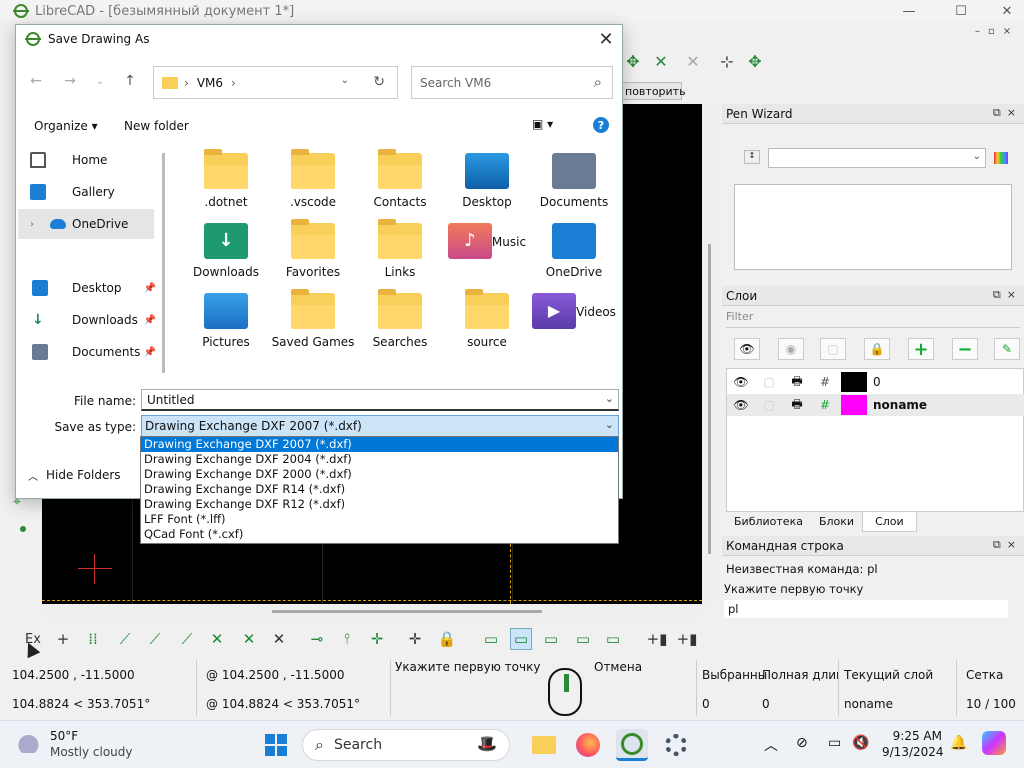  I want to click on restrict-icon: ⊹, so click(727, 61).